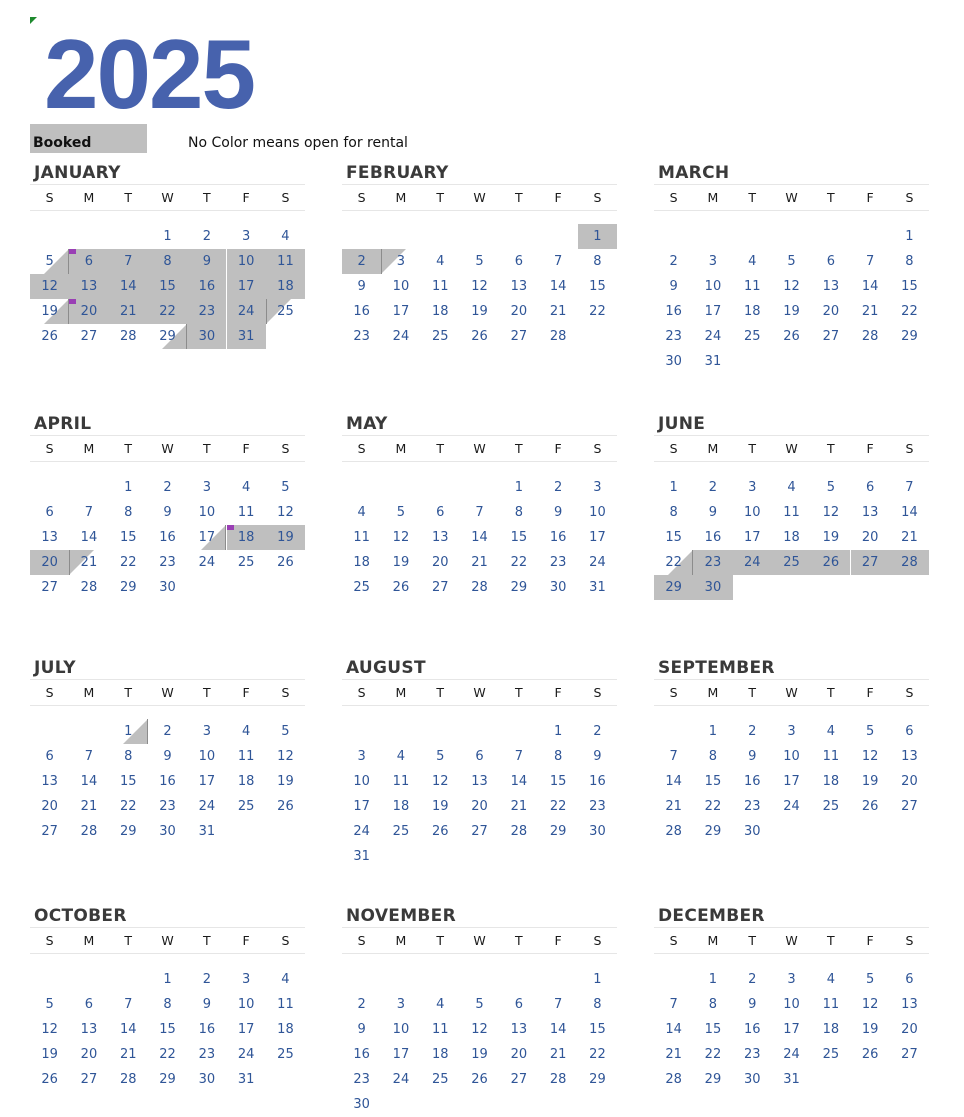 The width and height of the screenshot is (964, 1117). Describe the element at coordinates (791, 487) in the screenshot. I see `day-cell: 4` at that location.